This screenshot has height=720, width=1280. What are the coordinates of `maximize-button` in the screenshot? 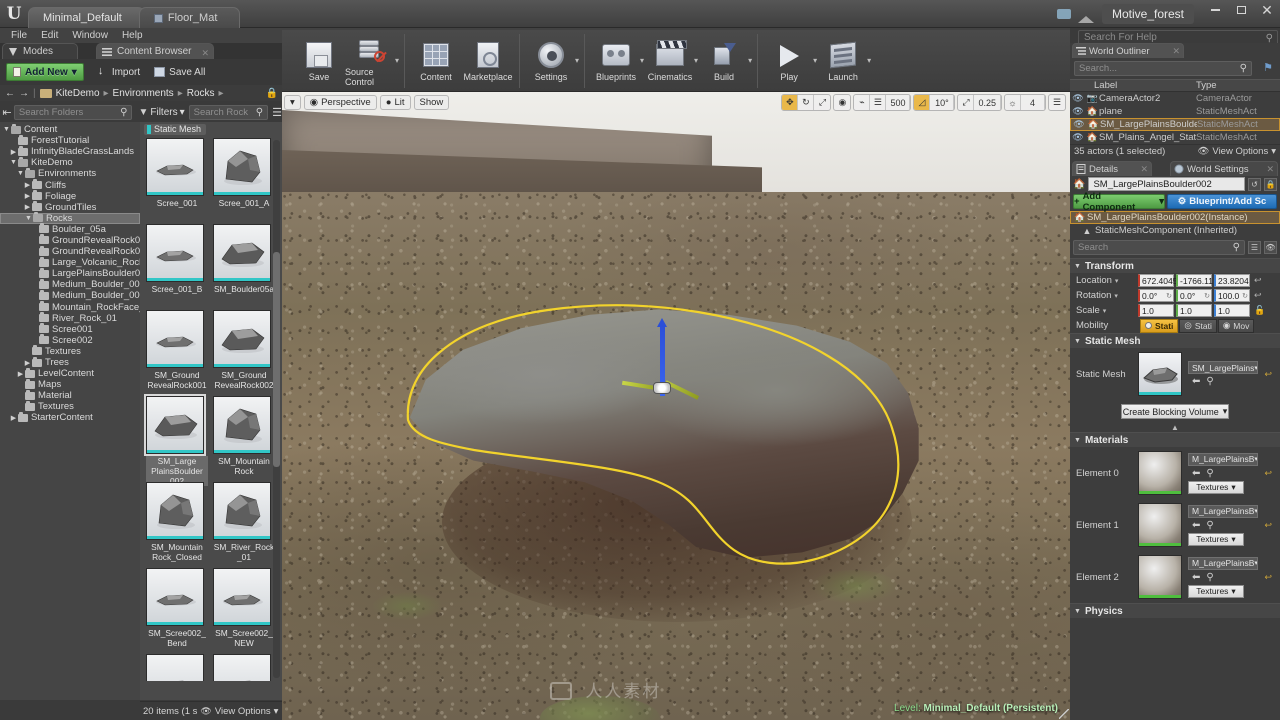 It's located at (1241, 10).